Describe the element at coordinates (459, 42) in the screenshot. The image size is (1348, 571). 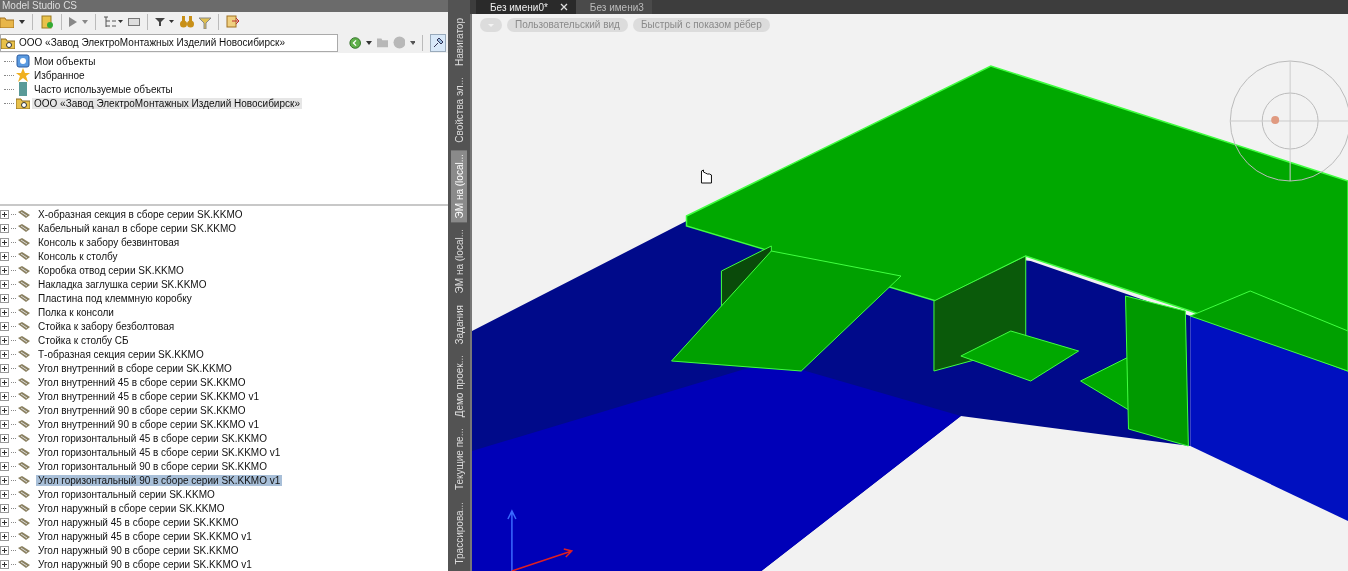
I see `side-tab: Навигатор` at that location.